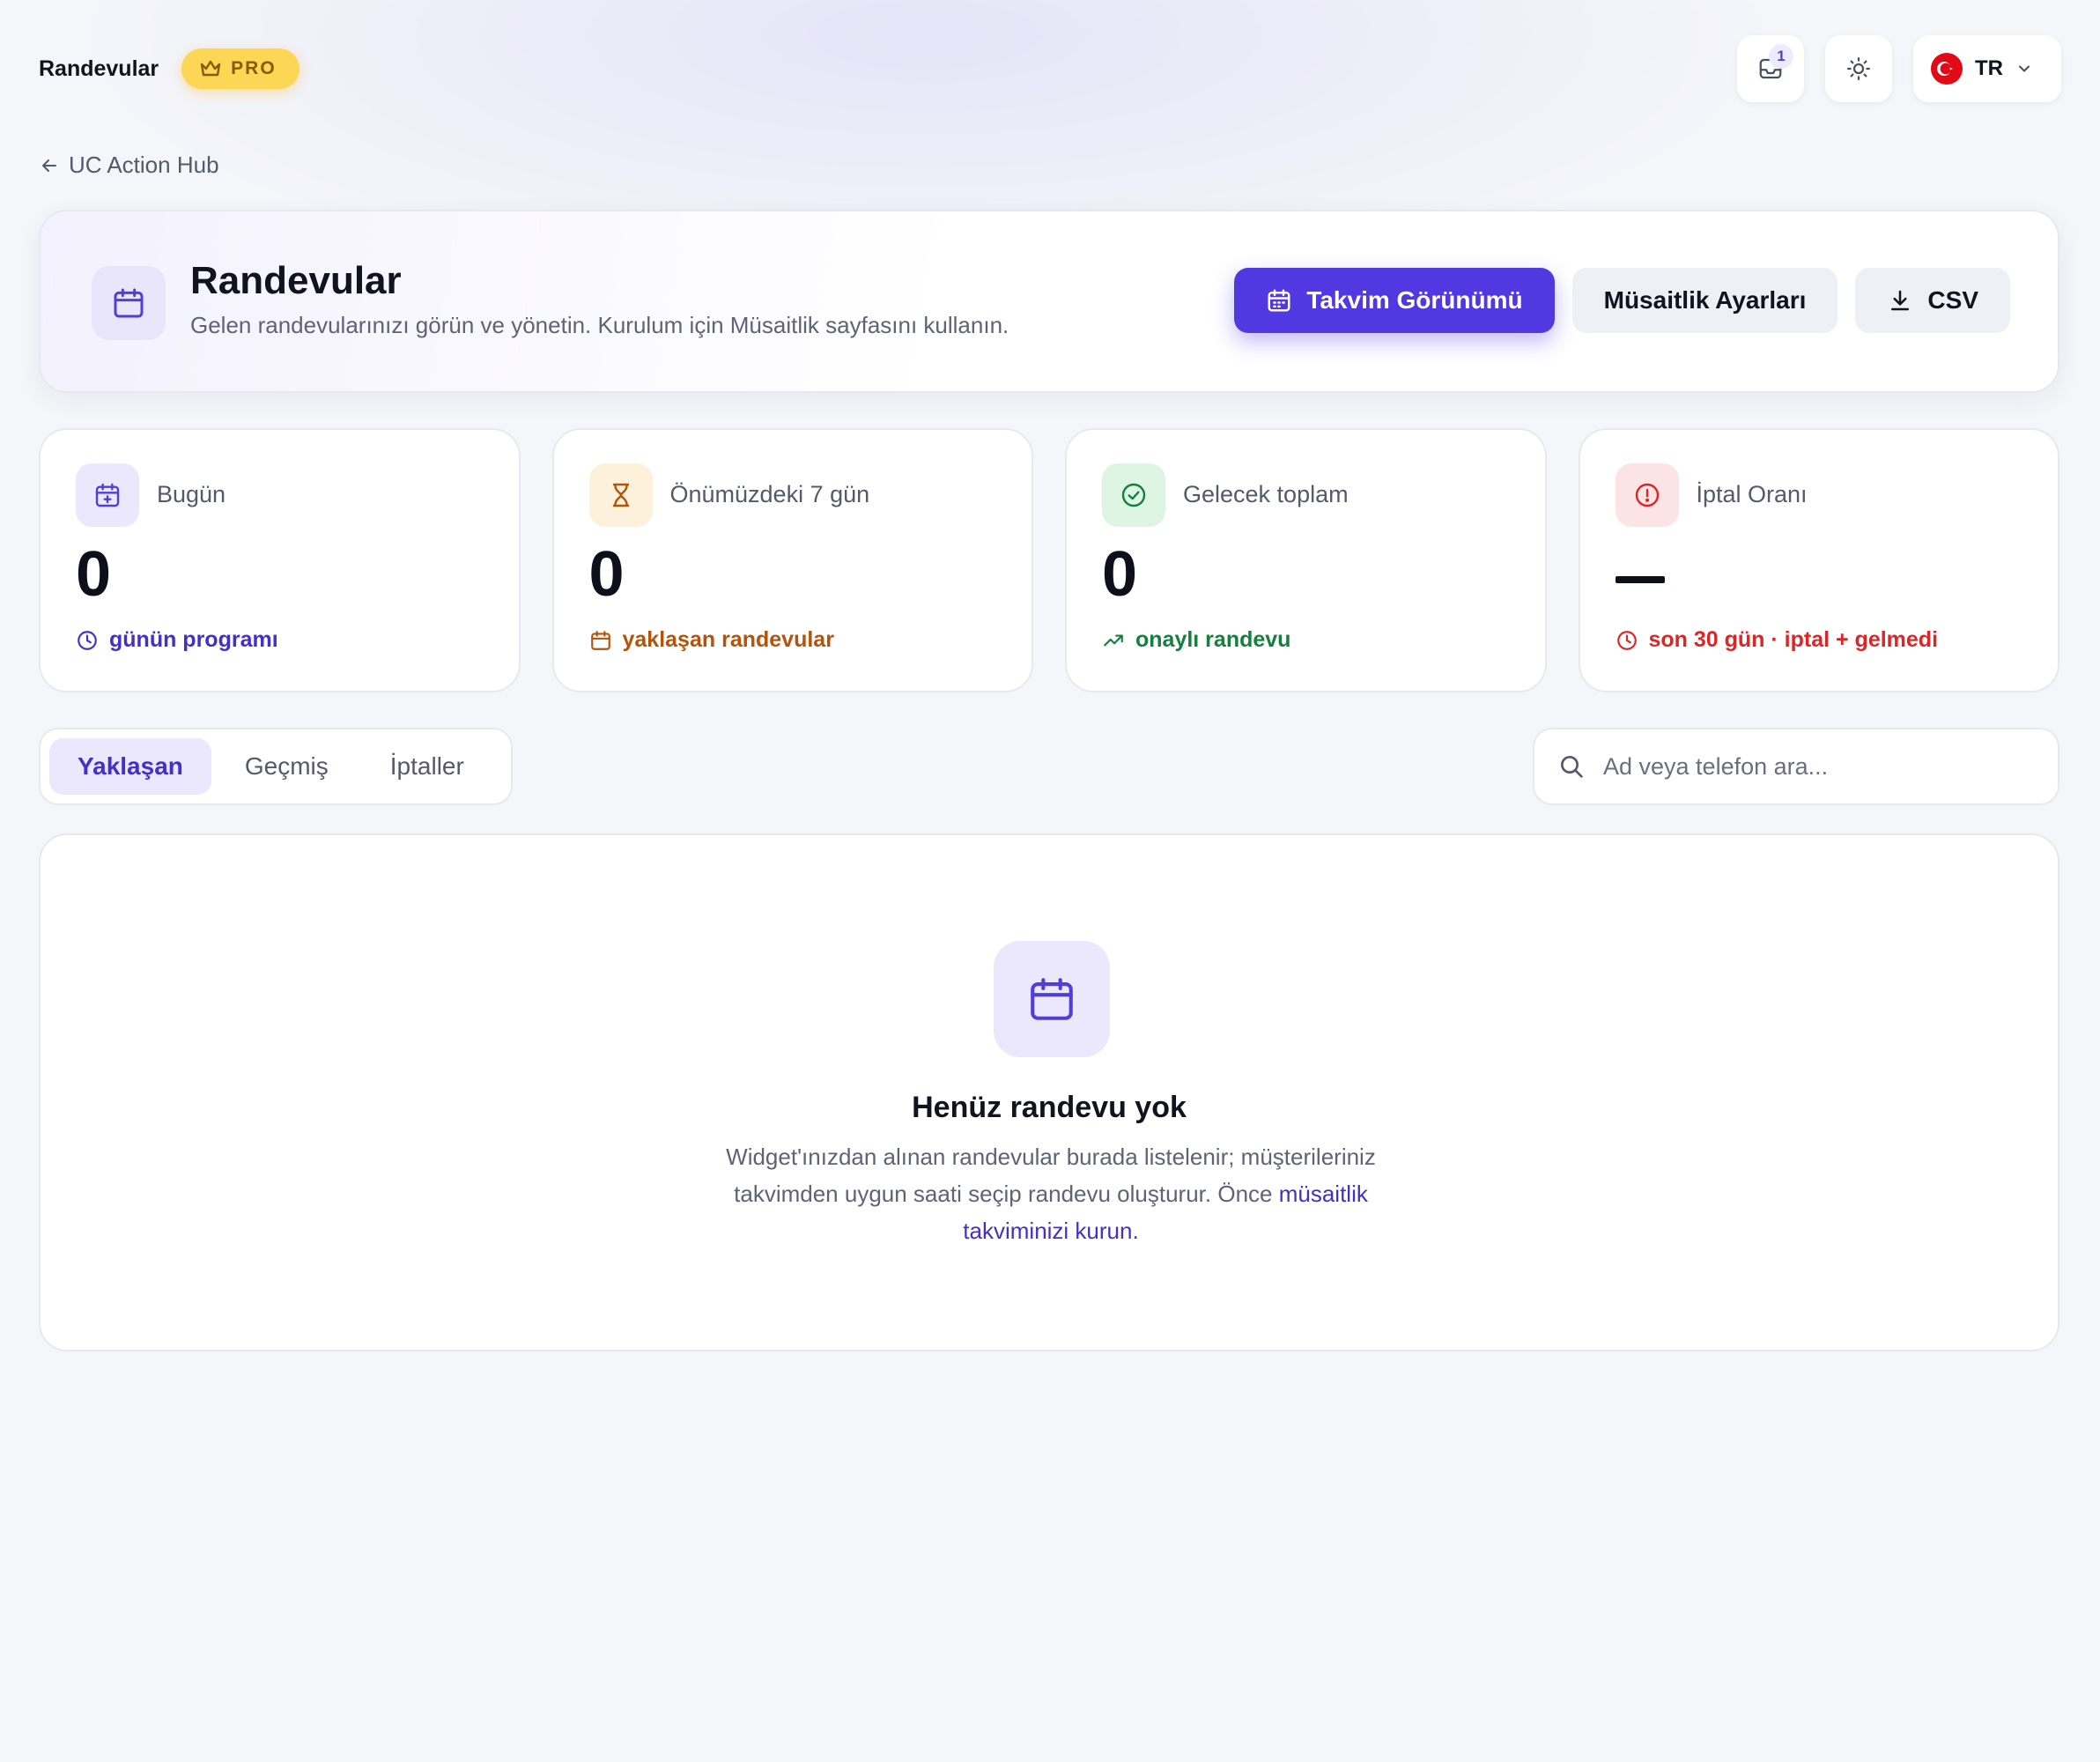  What do you see at coordinates (1135, 1231) in the screenshot?
I see `empty-state-text-after: .` at bounding box center [1135, 1231].